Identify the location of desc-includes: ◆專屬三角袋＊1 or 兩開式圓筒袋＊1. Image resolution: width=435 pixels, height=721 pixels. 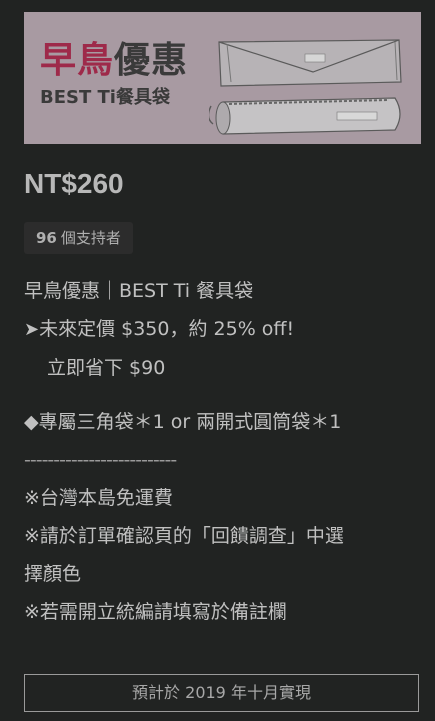
(183, 422).